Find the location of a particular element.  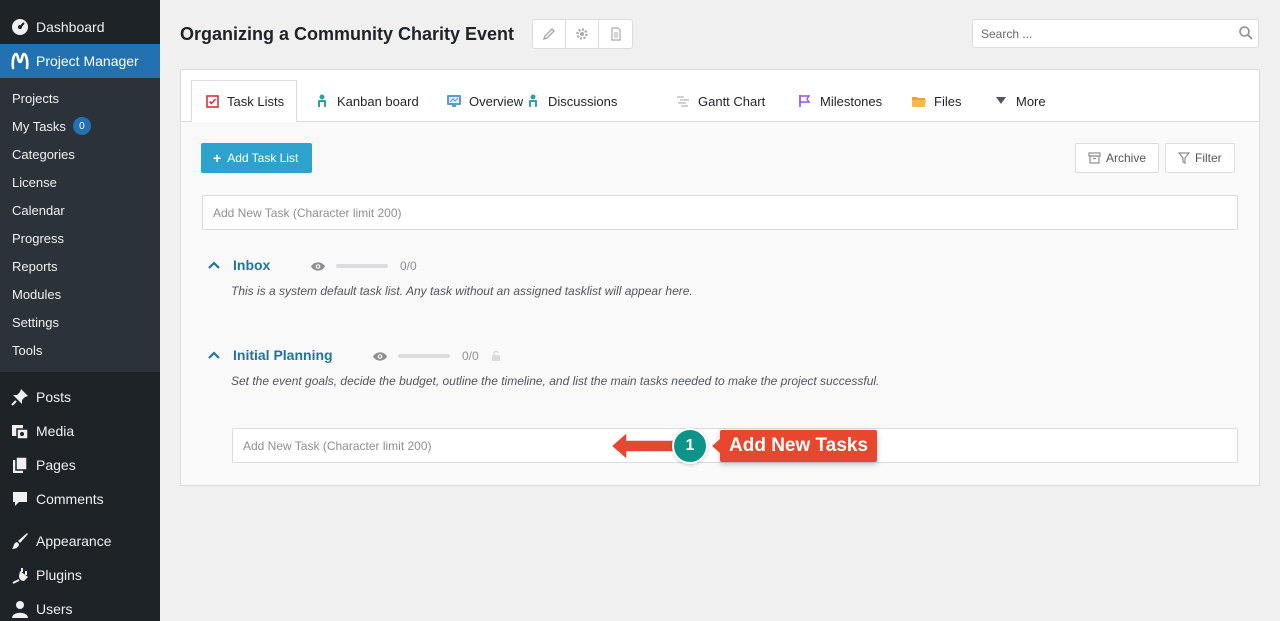

pencil-icon is located at coordinates (548, 34).